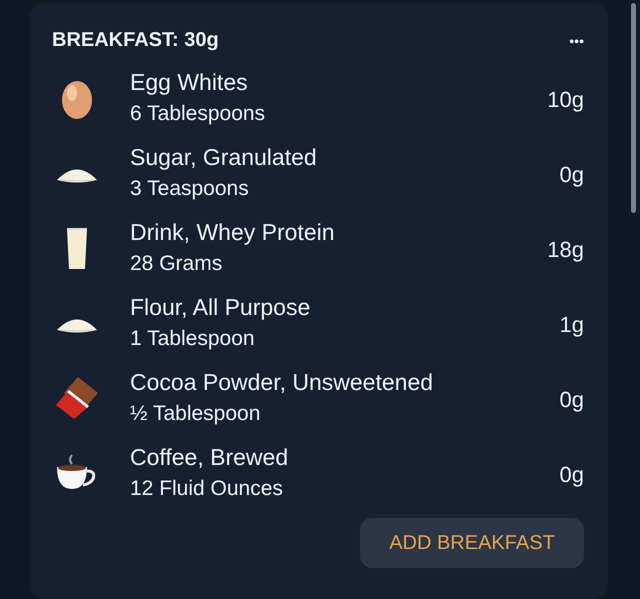  What do you see at coordinates (207, 488) in the screenshot?
I see `food-amount: 12 Fluid Ounces` at bounding box center [207, 488].